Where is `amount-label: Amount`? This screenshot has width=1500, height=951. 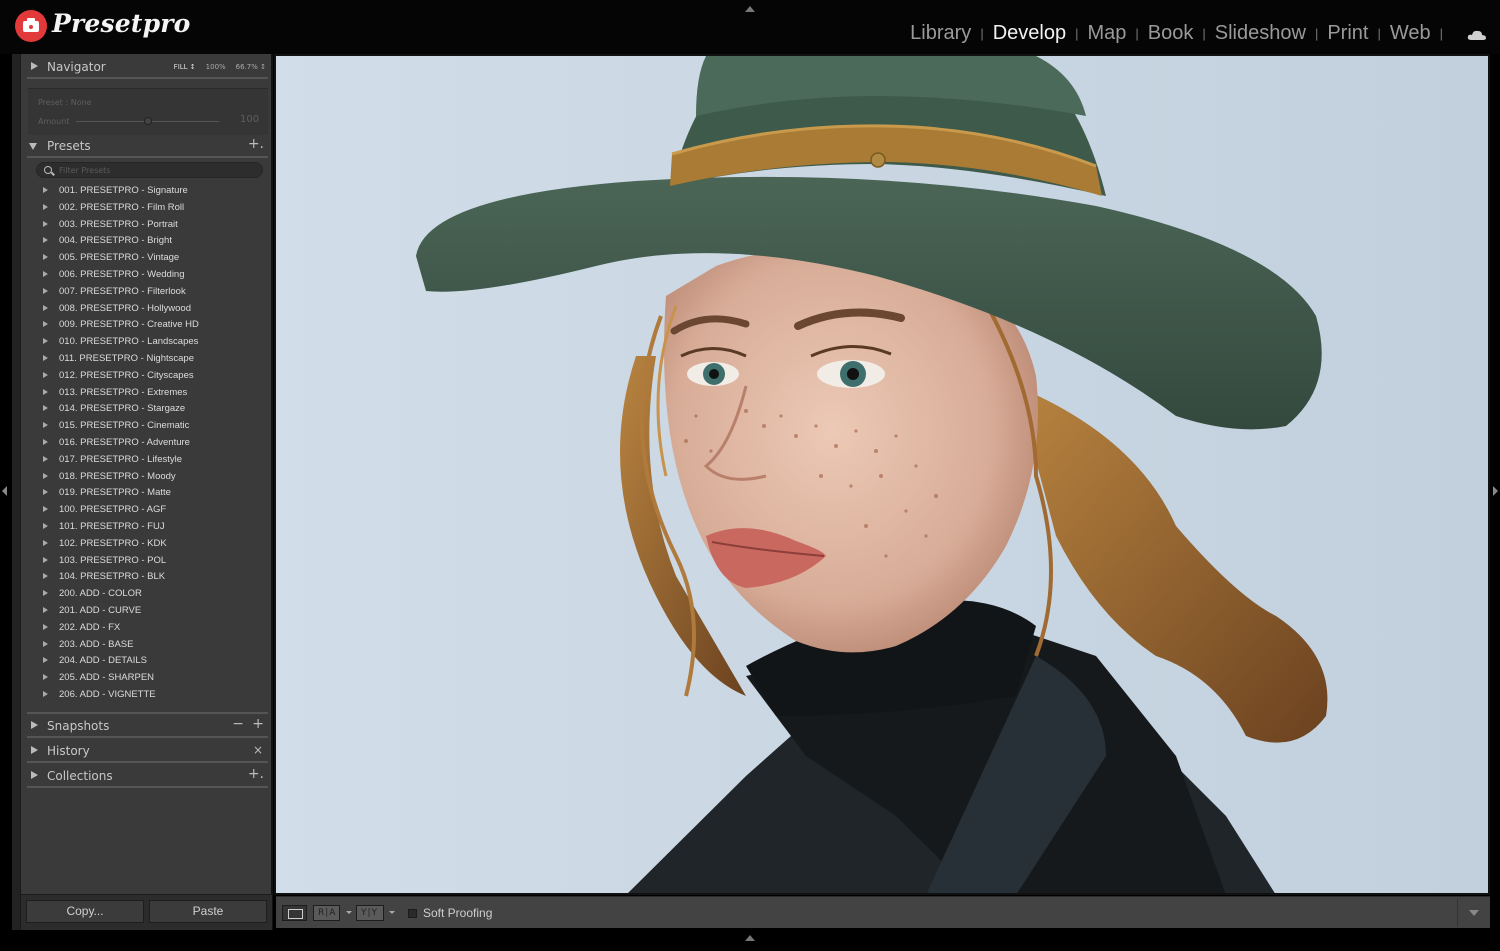
amount-label: Amount is located at coordinates (54, 121).